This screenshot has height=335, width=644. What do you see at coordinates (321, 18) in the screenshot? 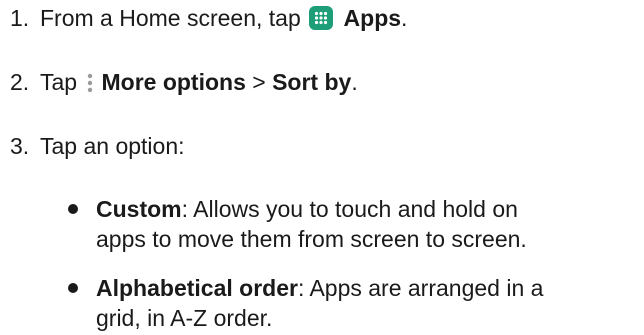
I see `apps-grid-icon` at bounding box center [321, 18].